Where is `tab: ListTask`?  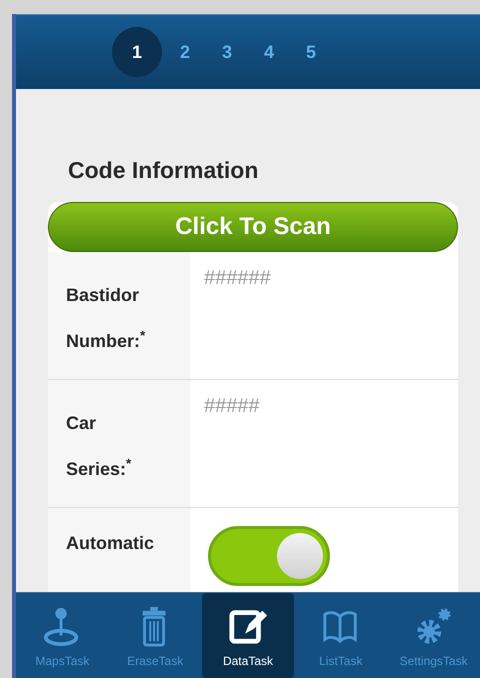 tab: ListTask is located at coordinates (341, 635).